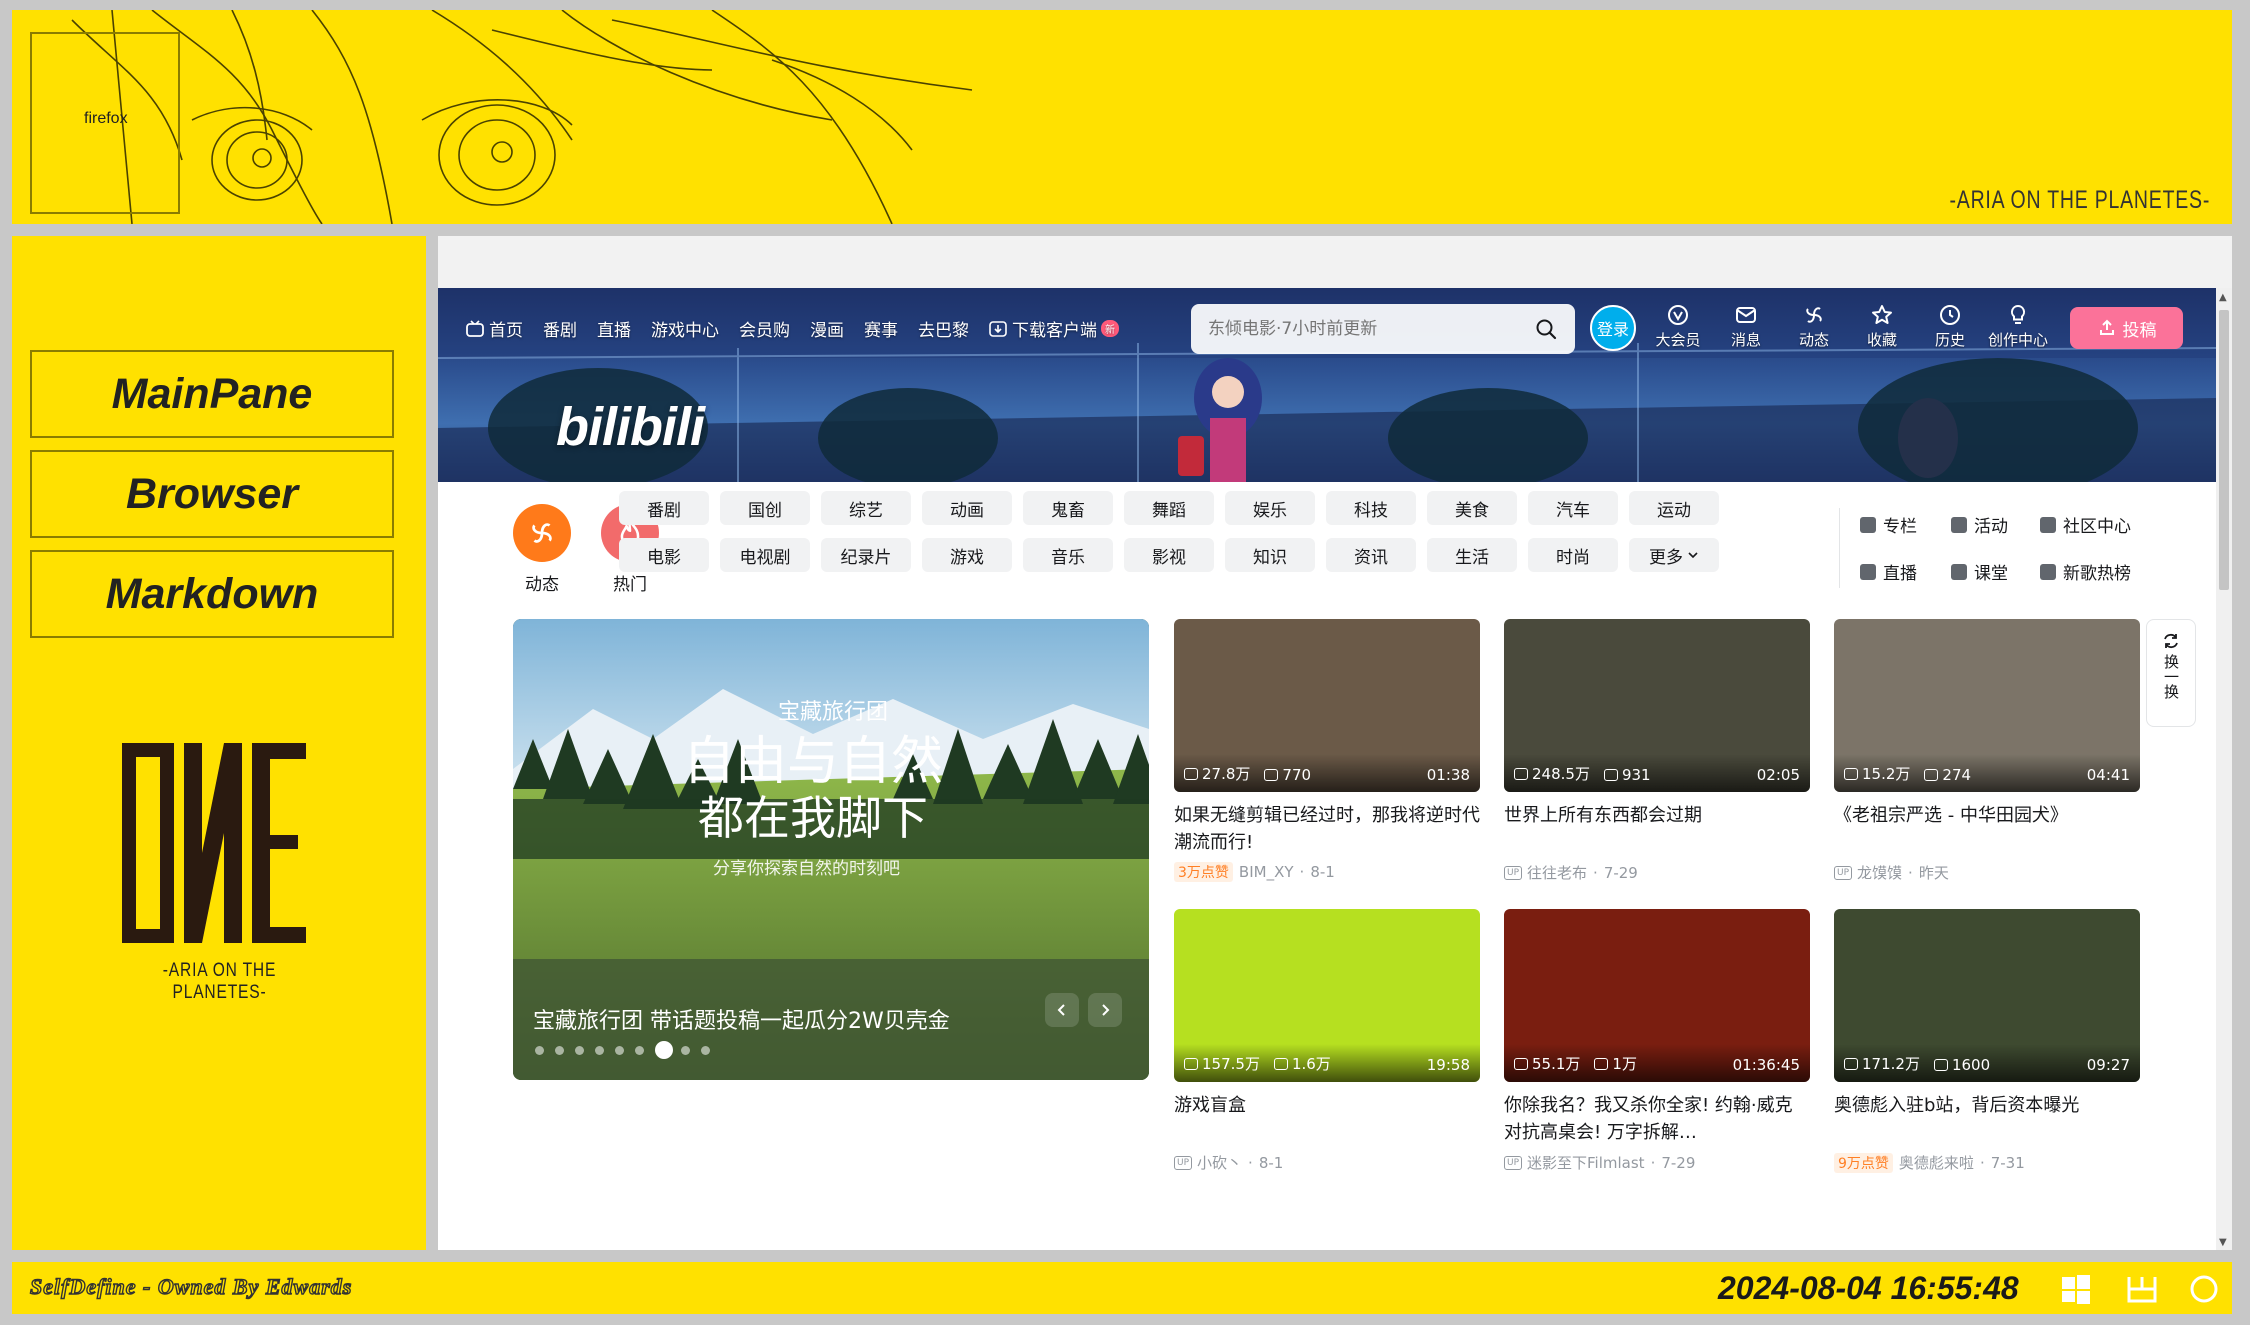 The width and height of the screenshot is (2250, 1325). What do you see at coordinates (1573, 508) in the screenshot?
I see `channel-tag: 汽车` at bounding box center [1573, 508].